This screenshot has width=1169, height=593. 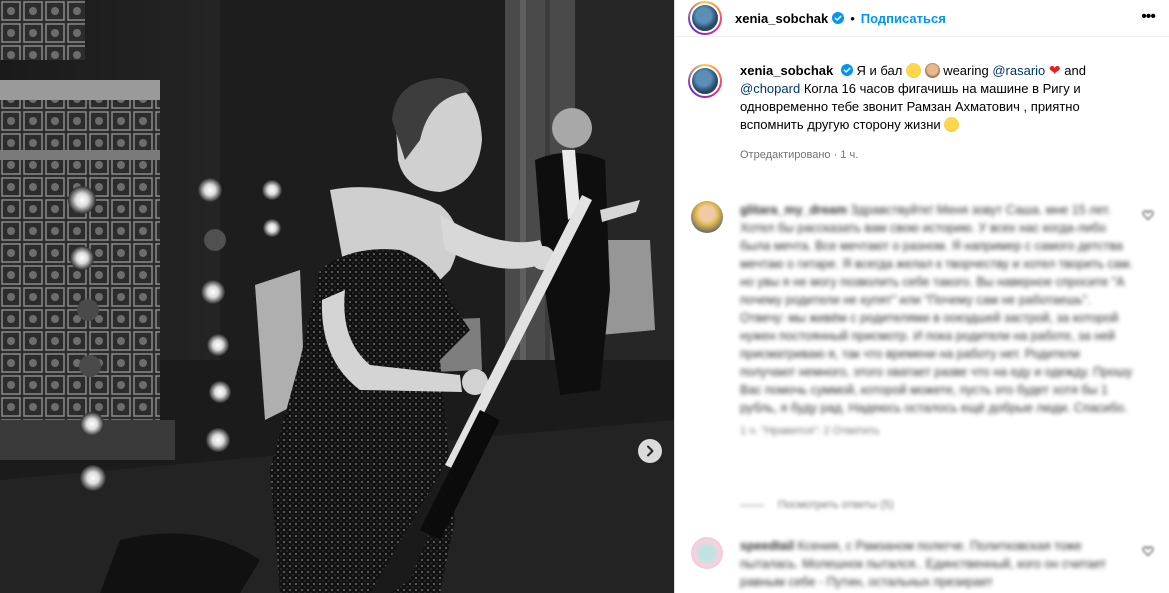 I want to click on caption-text-start: Я и бал, so click(x=879, y=70).